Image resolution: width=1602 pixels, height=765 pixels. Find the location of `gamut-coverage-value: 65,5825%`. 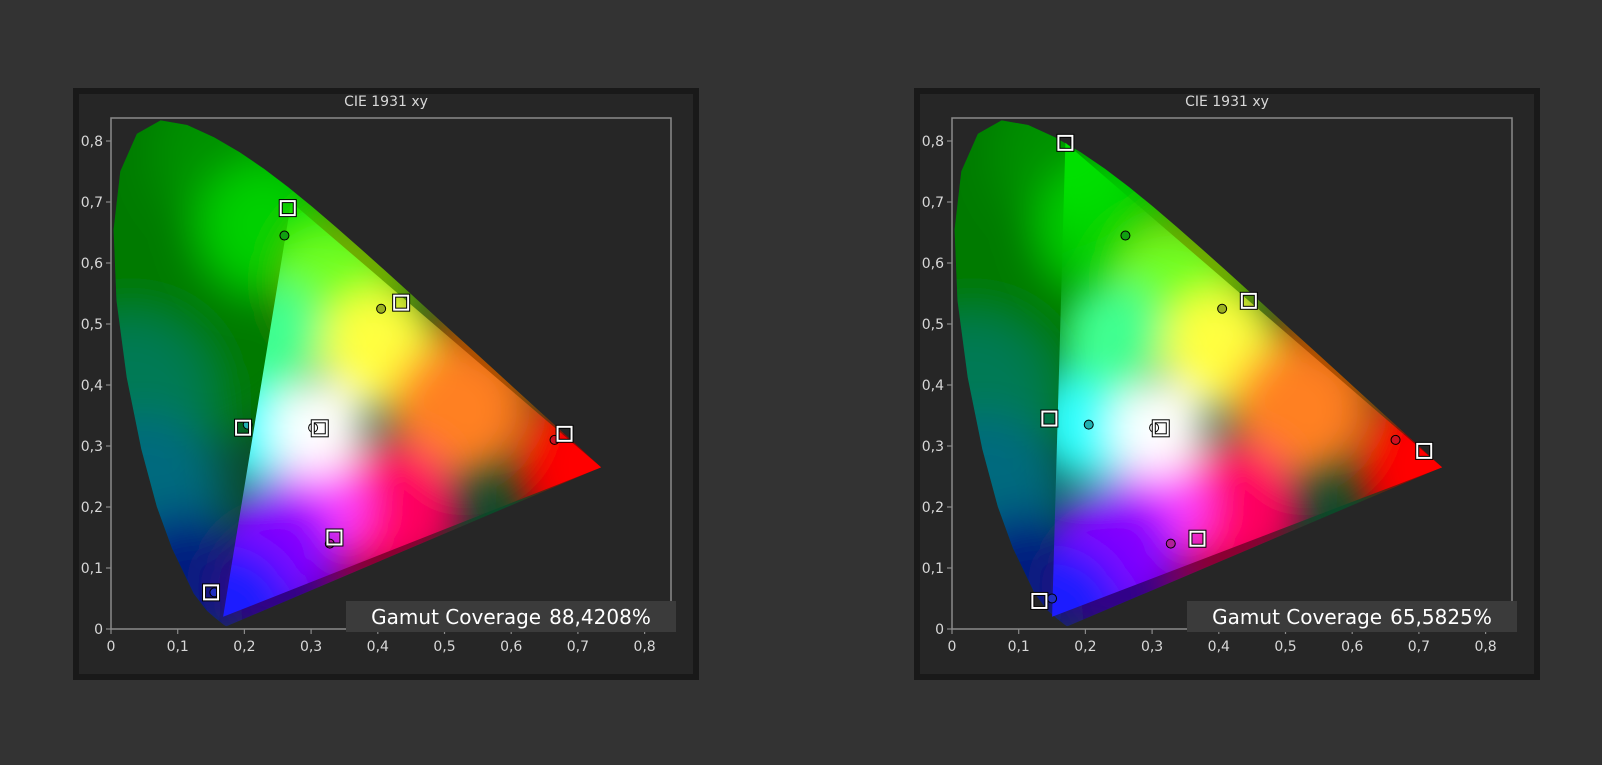

gamut-coverage-value: 65,5825% is located at coordinates (1441, 616).